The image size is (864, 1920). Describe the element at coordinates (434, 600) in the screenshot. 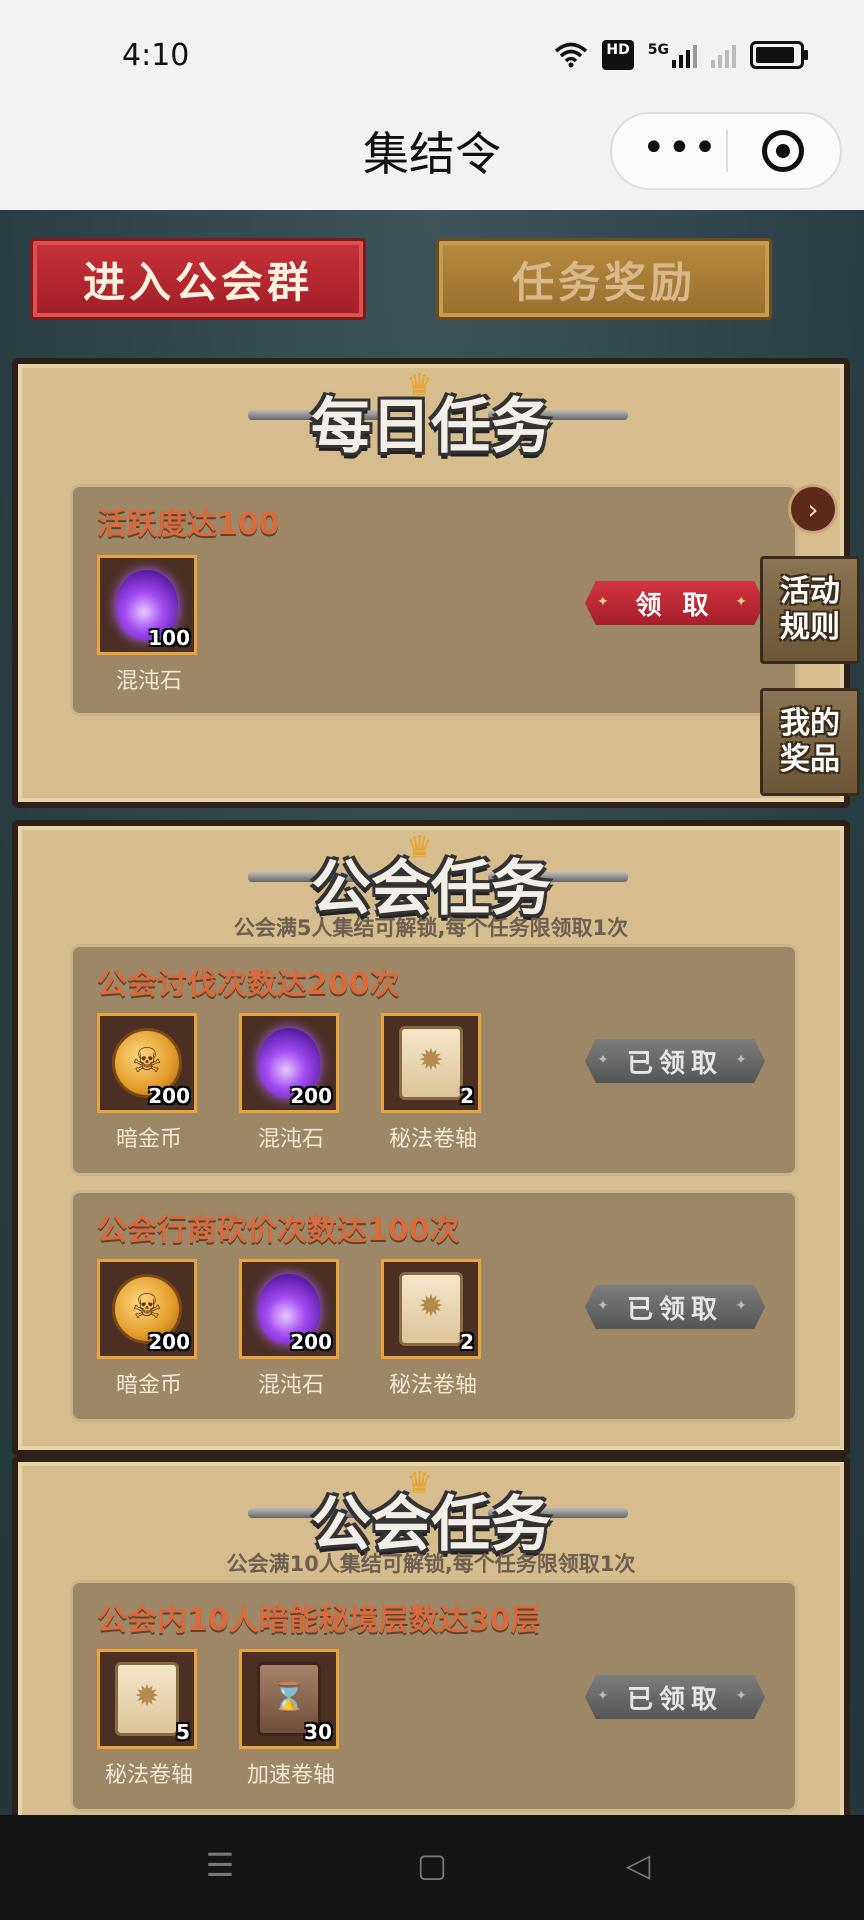

I see `task-card: 活跃度达100 100 混沌石 ✦ 领 取 ✦` at that location.